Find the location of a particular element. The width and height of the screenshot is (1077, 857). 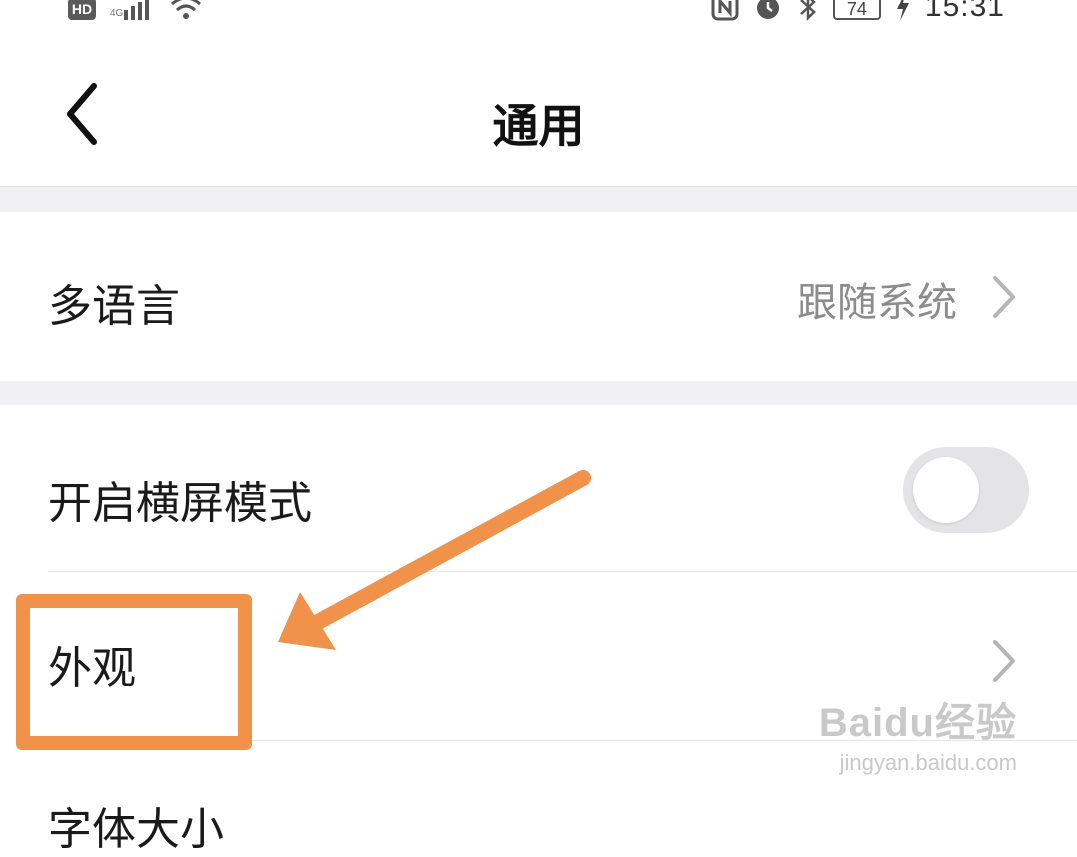

watermark-logo: Baidu经验 is located at coordinates (917, 723).